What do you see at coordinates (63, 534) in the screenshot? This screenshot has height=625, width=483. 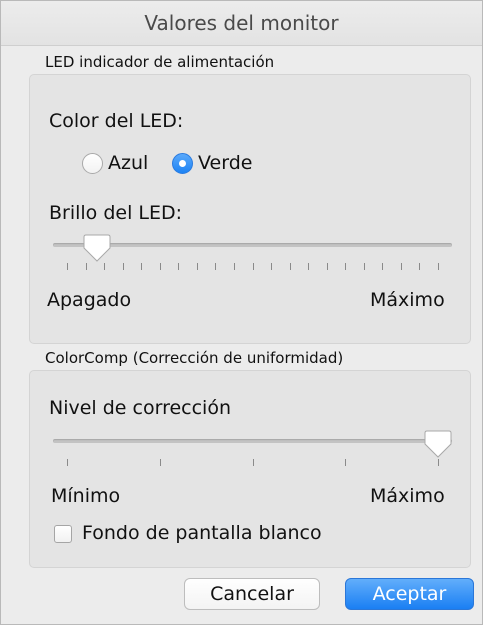 I see `white-background-checkbox` at bounding box center [63, 534].